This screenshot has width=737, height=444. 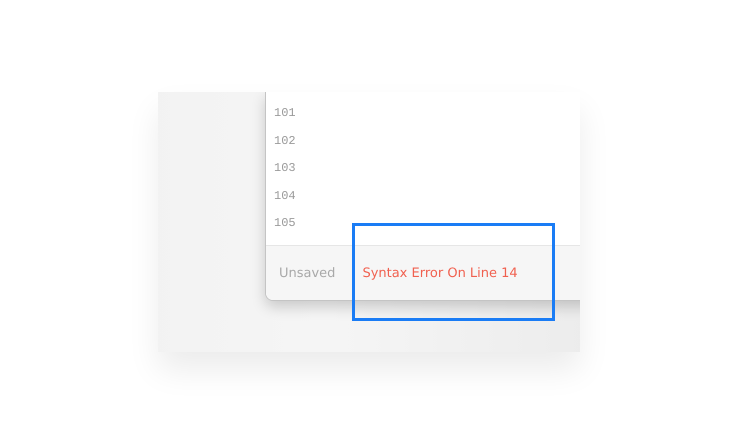 I want to click on line-number: 102, so click(x=285, y=140).